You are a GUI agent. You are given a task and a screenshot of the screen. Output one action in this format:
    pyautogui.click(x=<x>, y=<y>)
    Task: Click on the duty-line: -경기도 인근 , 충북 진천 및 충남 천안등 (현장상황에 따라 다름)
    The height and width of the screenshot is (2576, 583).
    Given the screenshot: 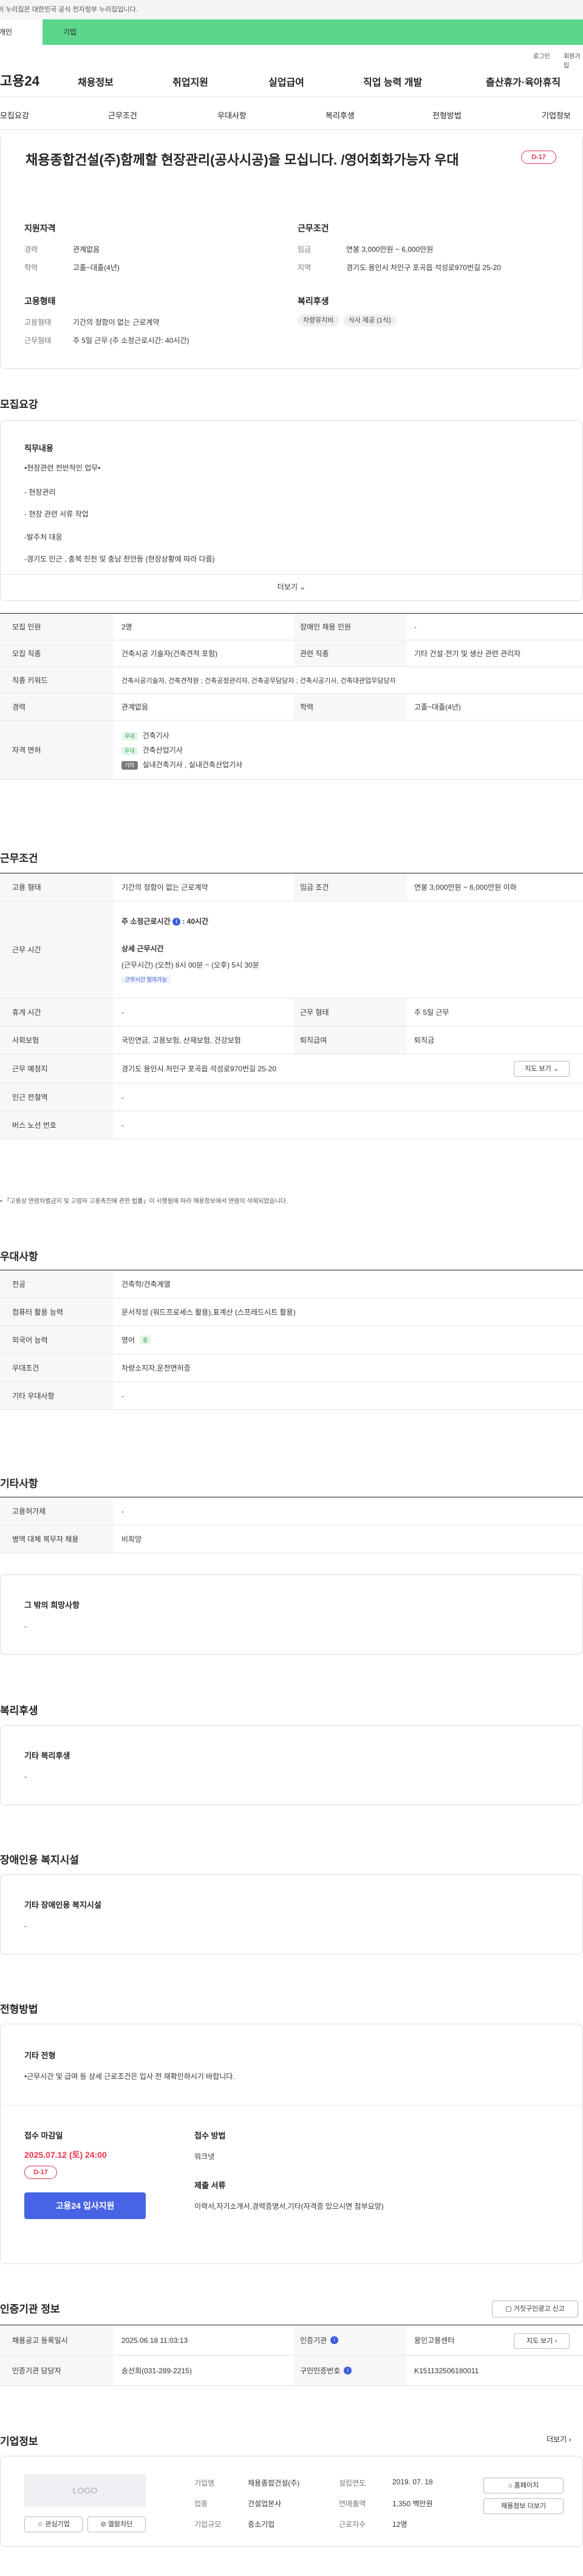 What is the action you would take?
    pyautogui.click(x=119, y=559)
    